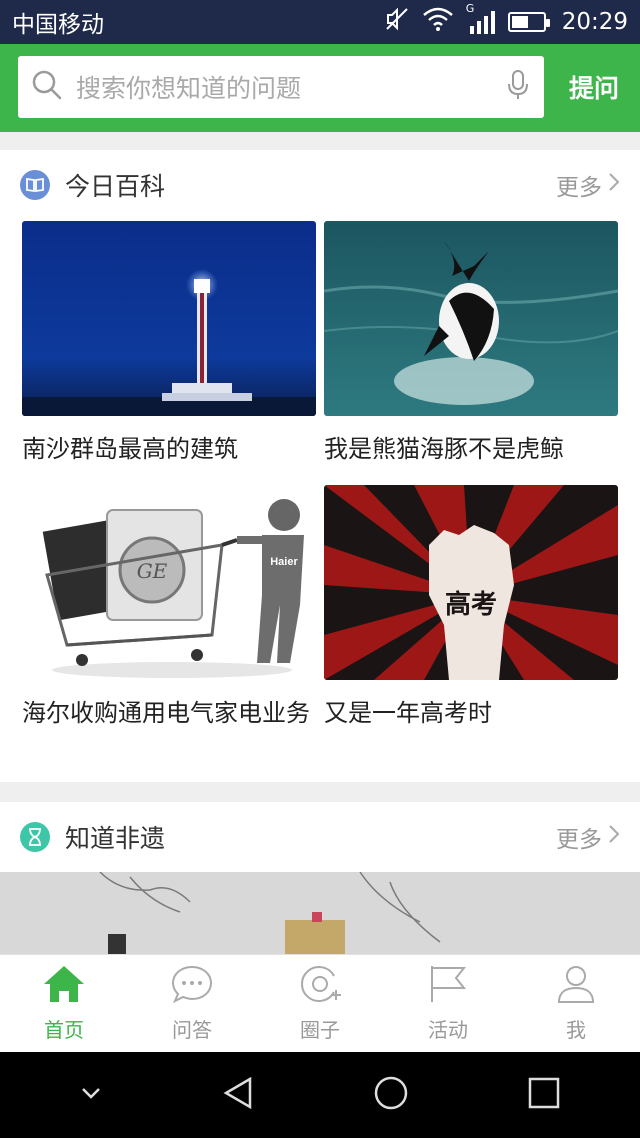 Image resolution: width=640 pixels, height=1138 pixels. What do you see at coordinates (397, 22) in the screenshot?
I see `mute-icon` at bounding box center [397, 22].